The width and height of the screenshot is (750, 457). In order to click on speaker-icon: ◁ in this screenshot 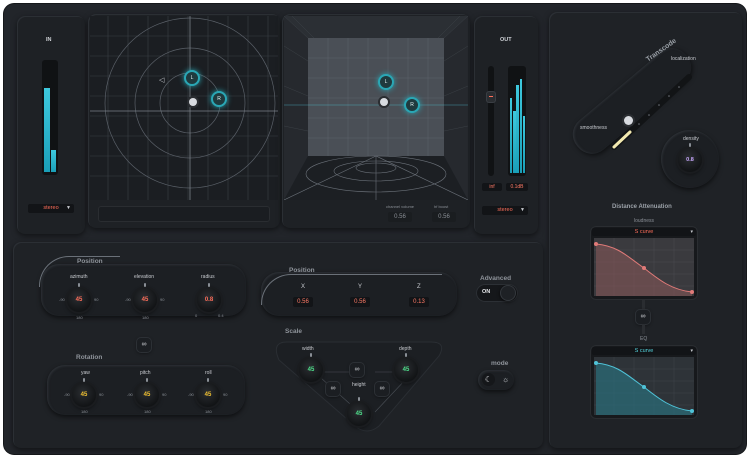, I will do `click(162, 80)`.